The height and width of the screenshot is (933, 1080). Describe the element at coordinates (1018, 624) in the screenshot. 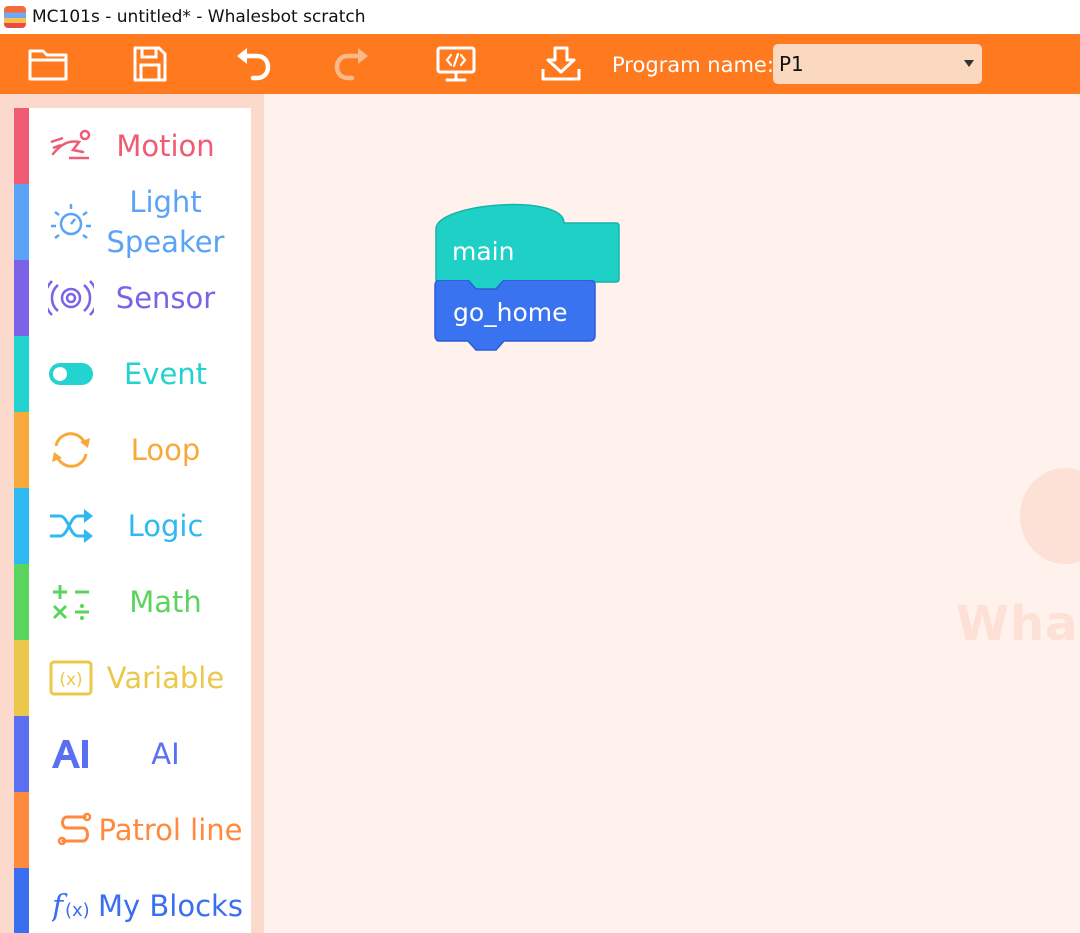

I see `watermark-text: Whale` at that location.